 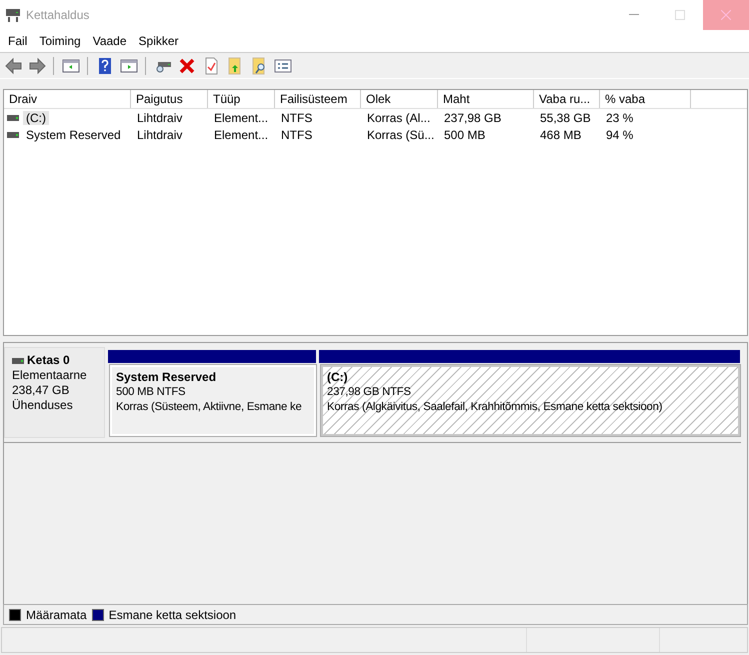 What do you see at coordinates (166, 377) in the screenshot?
I see `partition-name: System Reserved` at bounding box center [166, 377].